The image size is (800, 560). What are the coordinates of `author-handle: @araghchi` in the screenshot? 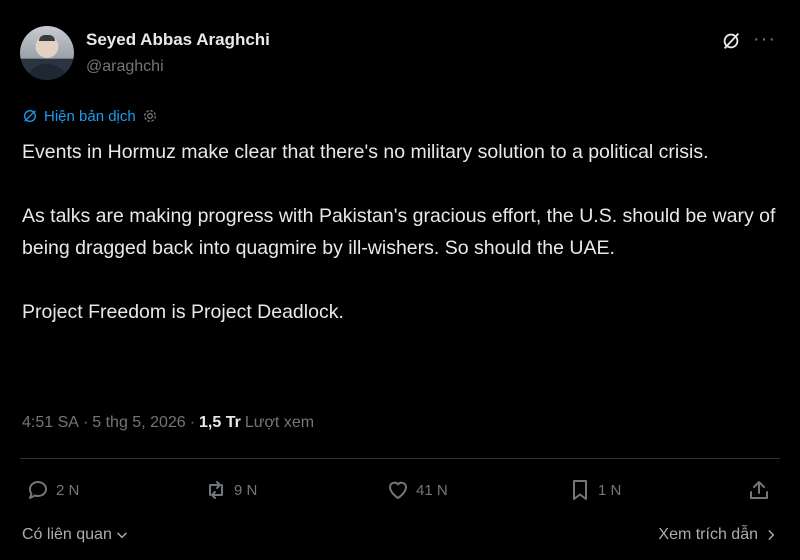 It's located at (125, 67).